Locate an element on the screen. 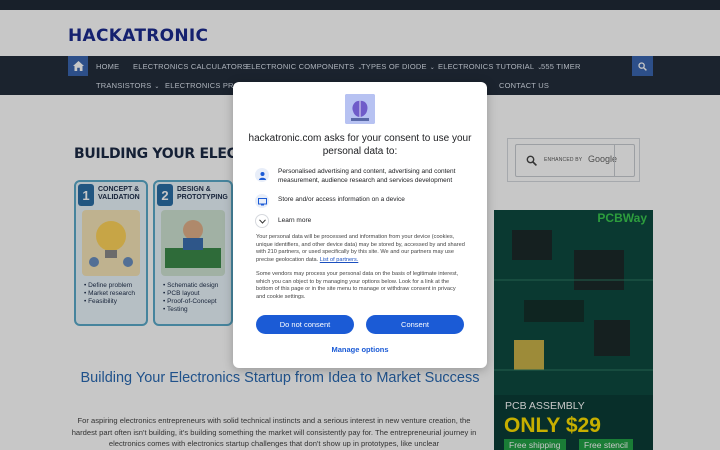 The image size is (720, 450). device-icon is located at coordinates (262, 201).